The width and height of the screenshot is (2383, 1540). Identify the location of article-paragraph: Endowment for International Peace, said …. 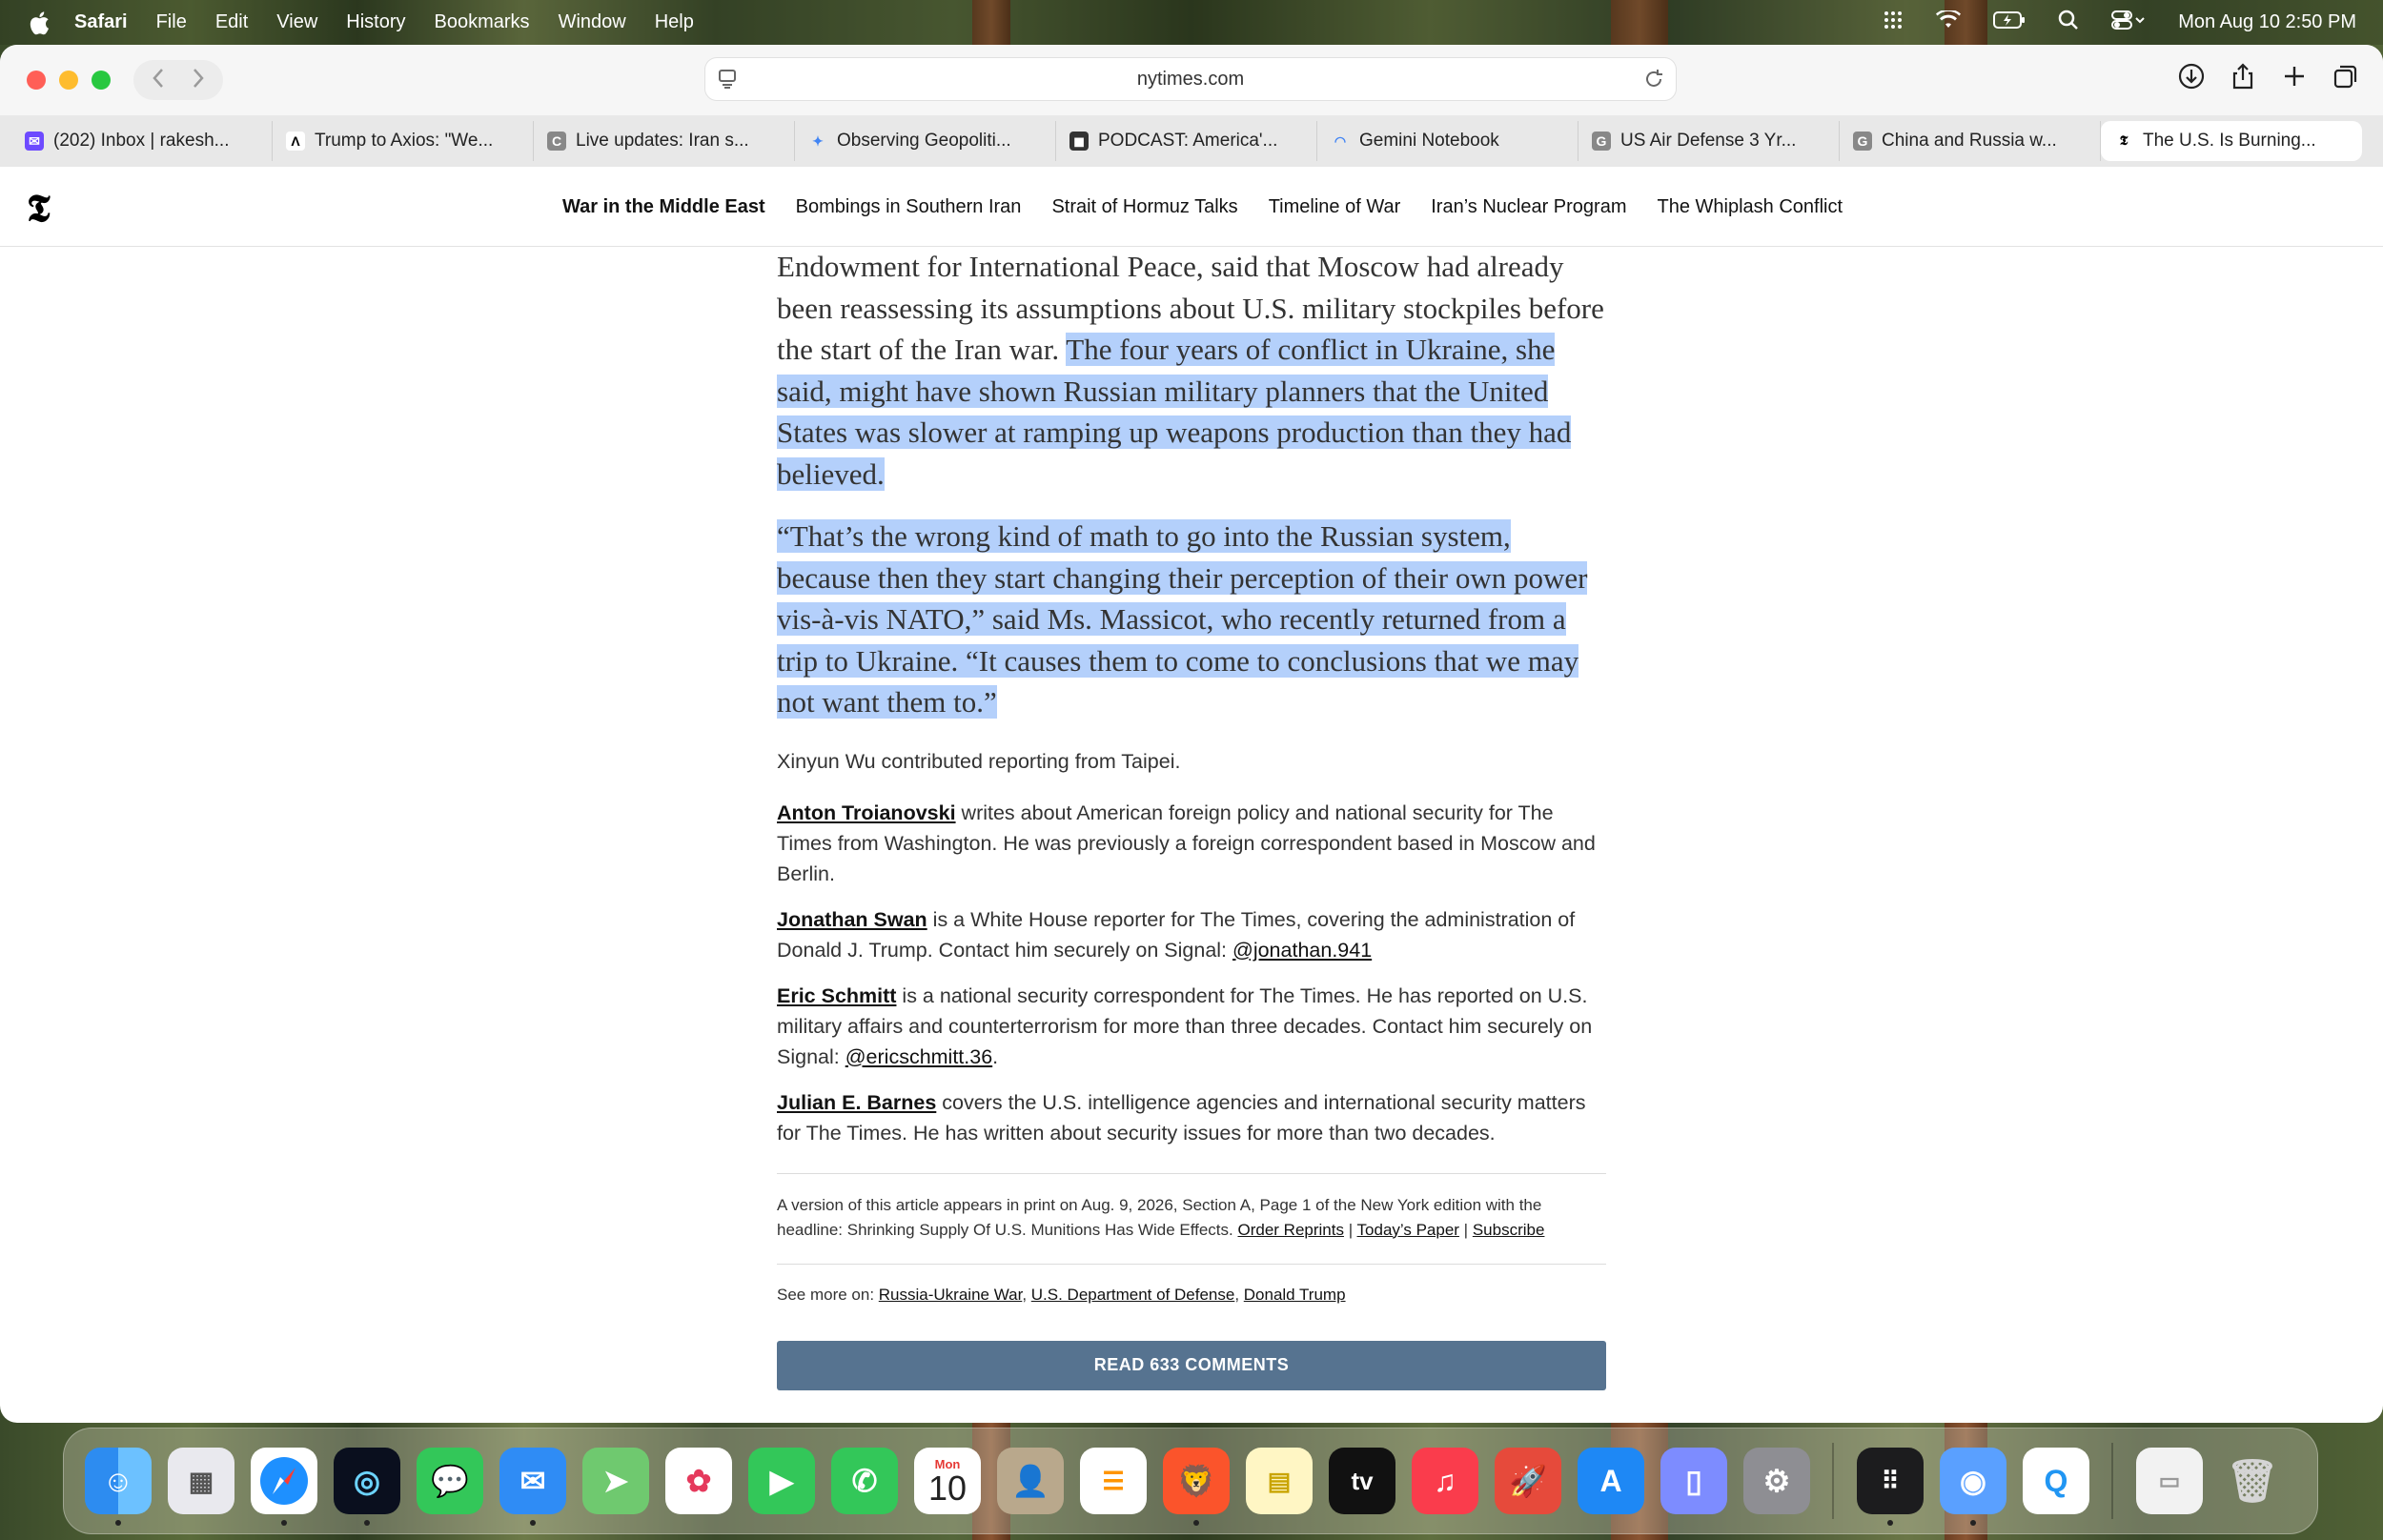
(1191, 370).